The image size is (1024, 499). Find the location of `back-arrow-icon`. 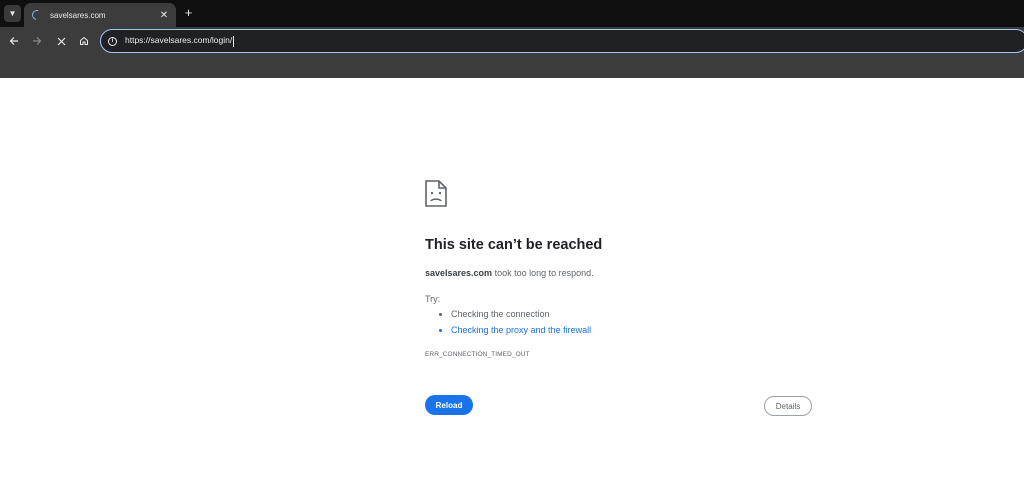

back-arrow-icon is located at coordinates (13, 41).